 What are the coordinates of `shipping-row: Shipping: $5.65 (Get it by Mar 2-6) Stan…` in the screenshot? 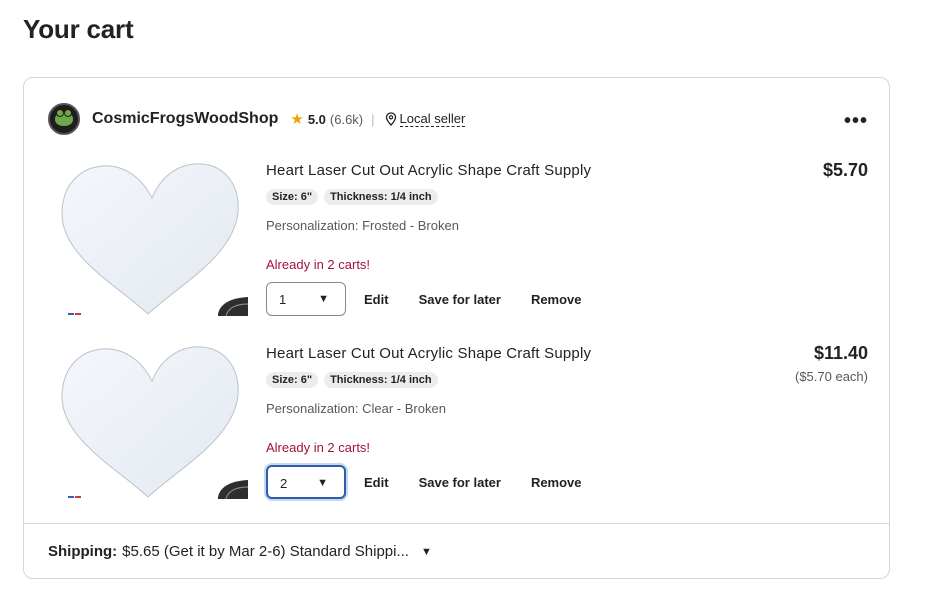 It's located at (240, 551).